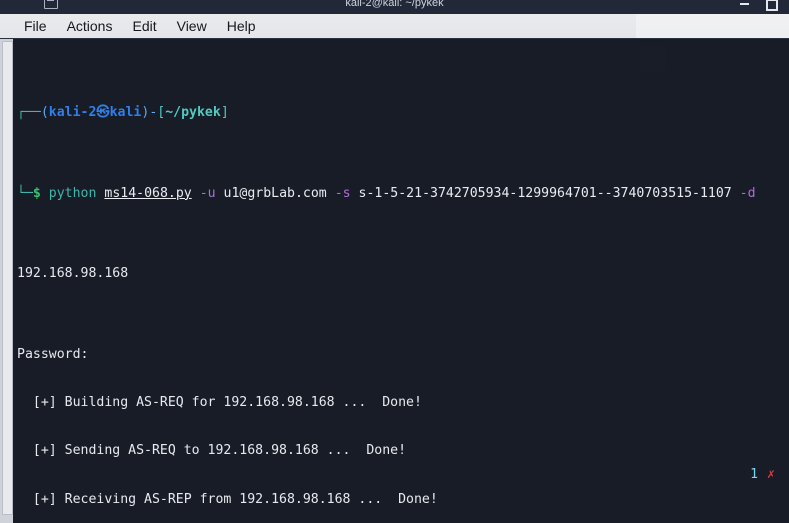 This screenshot has width=789, height=523. What do you see at coordinates (7, 278) in the screenshot?
I see `scrollbar-thumb` at bounding box center [7, 278].